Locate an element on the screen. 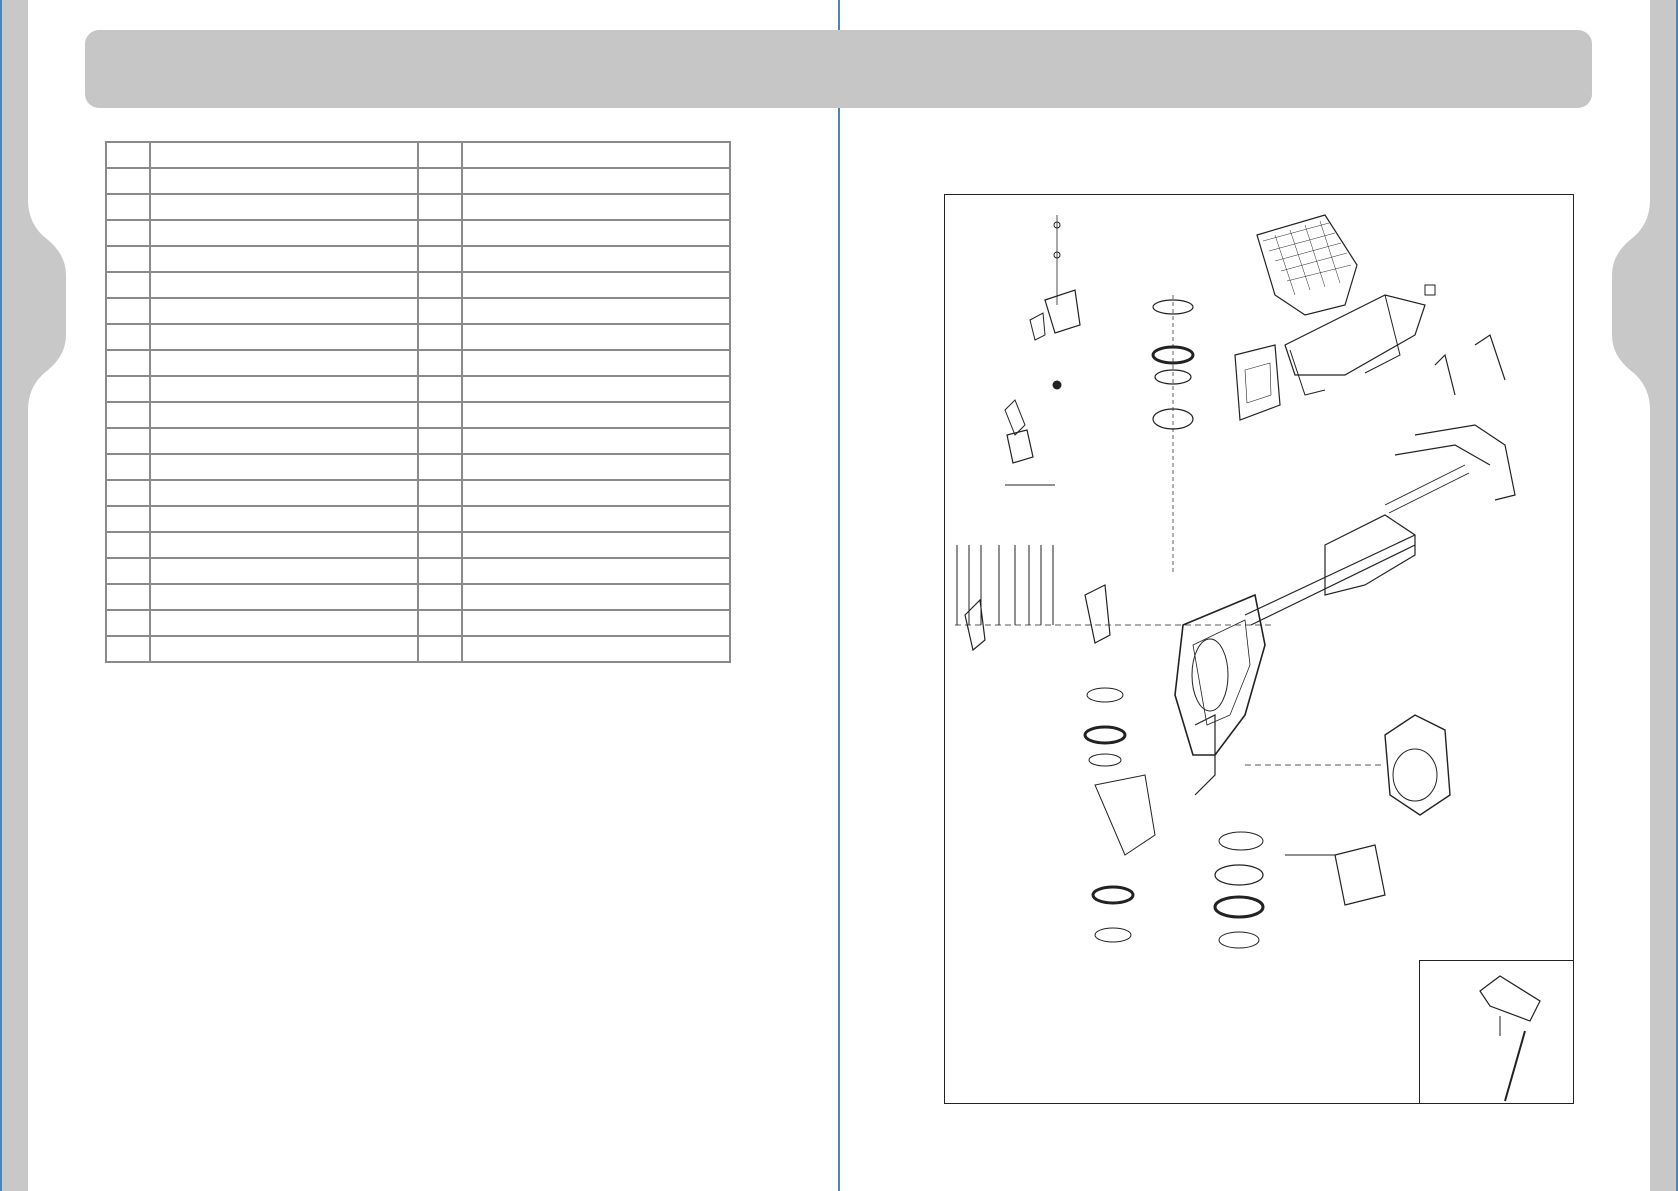  header-bar is located at coordinates (838, 69).